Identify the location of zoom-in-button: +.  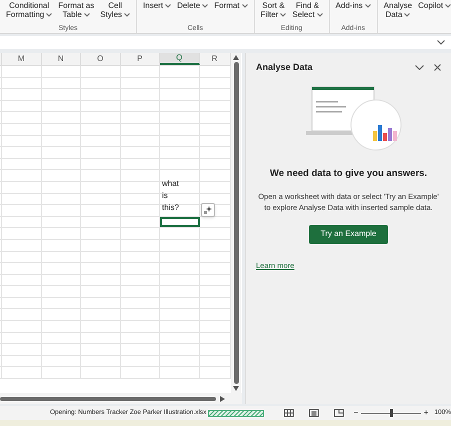
(426, 413).